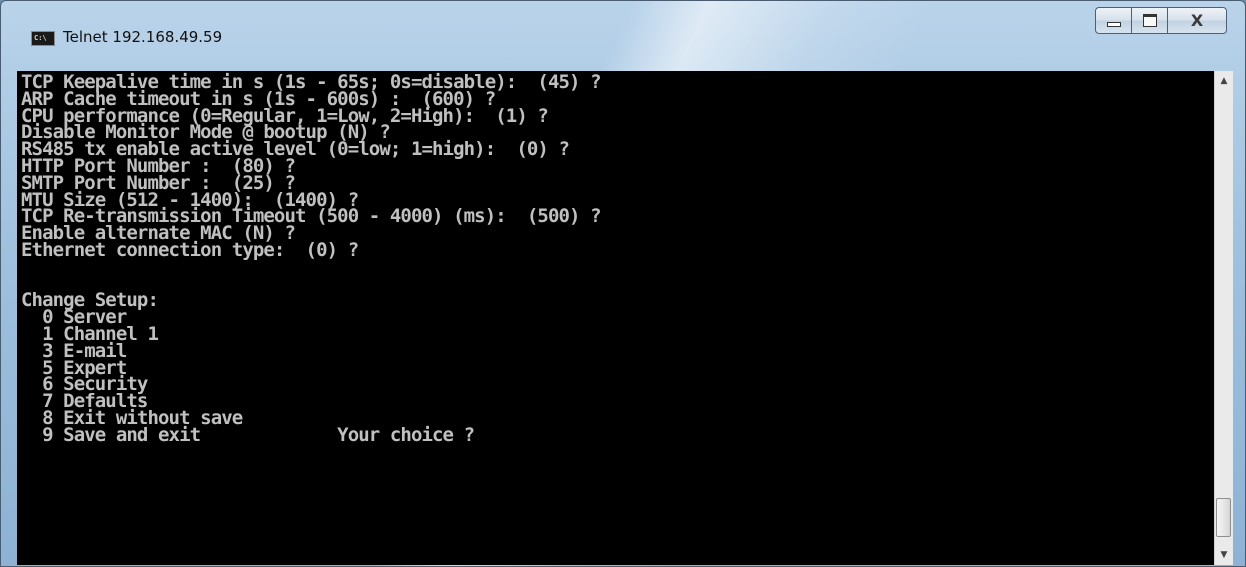 This screenshot has width=1246, height=567. I want to click on terminal-line: 3 E-mail, so click(74, 350).